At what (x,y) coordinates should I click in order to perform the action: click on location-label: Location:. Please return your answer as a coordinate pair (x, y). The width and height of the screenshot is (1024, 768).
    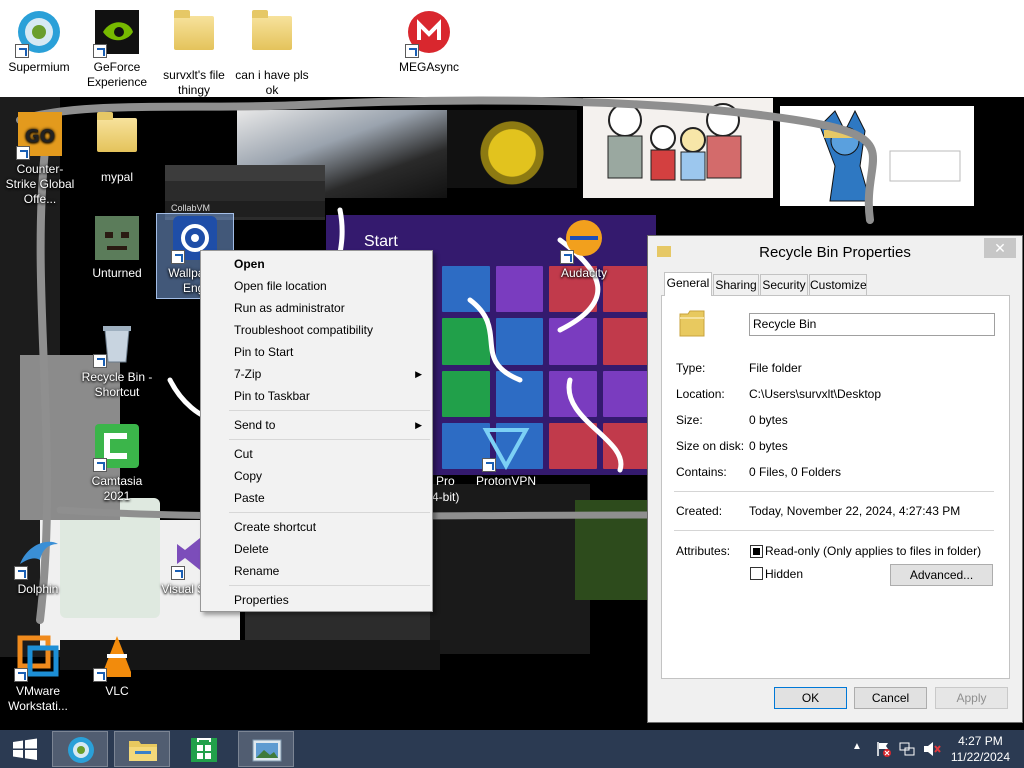
    Looking at the image, I should click on (700, 394).